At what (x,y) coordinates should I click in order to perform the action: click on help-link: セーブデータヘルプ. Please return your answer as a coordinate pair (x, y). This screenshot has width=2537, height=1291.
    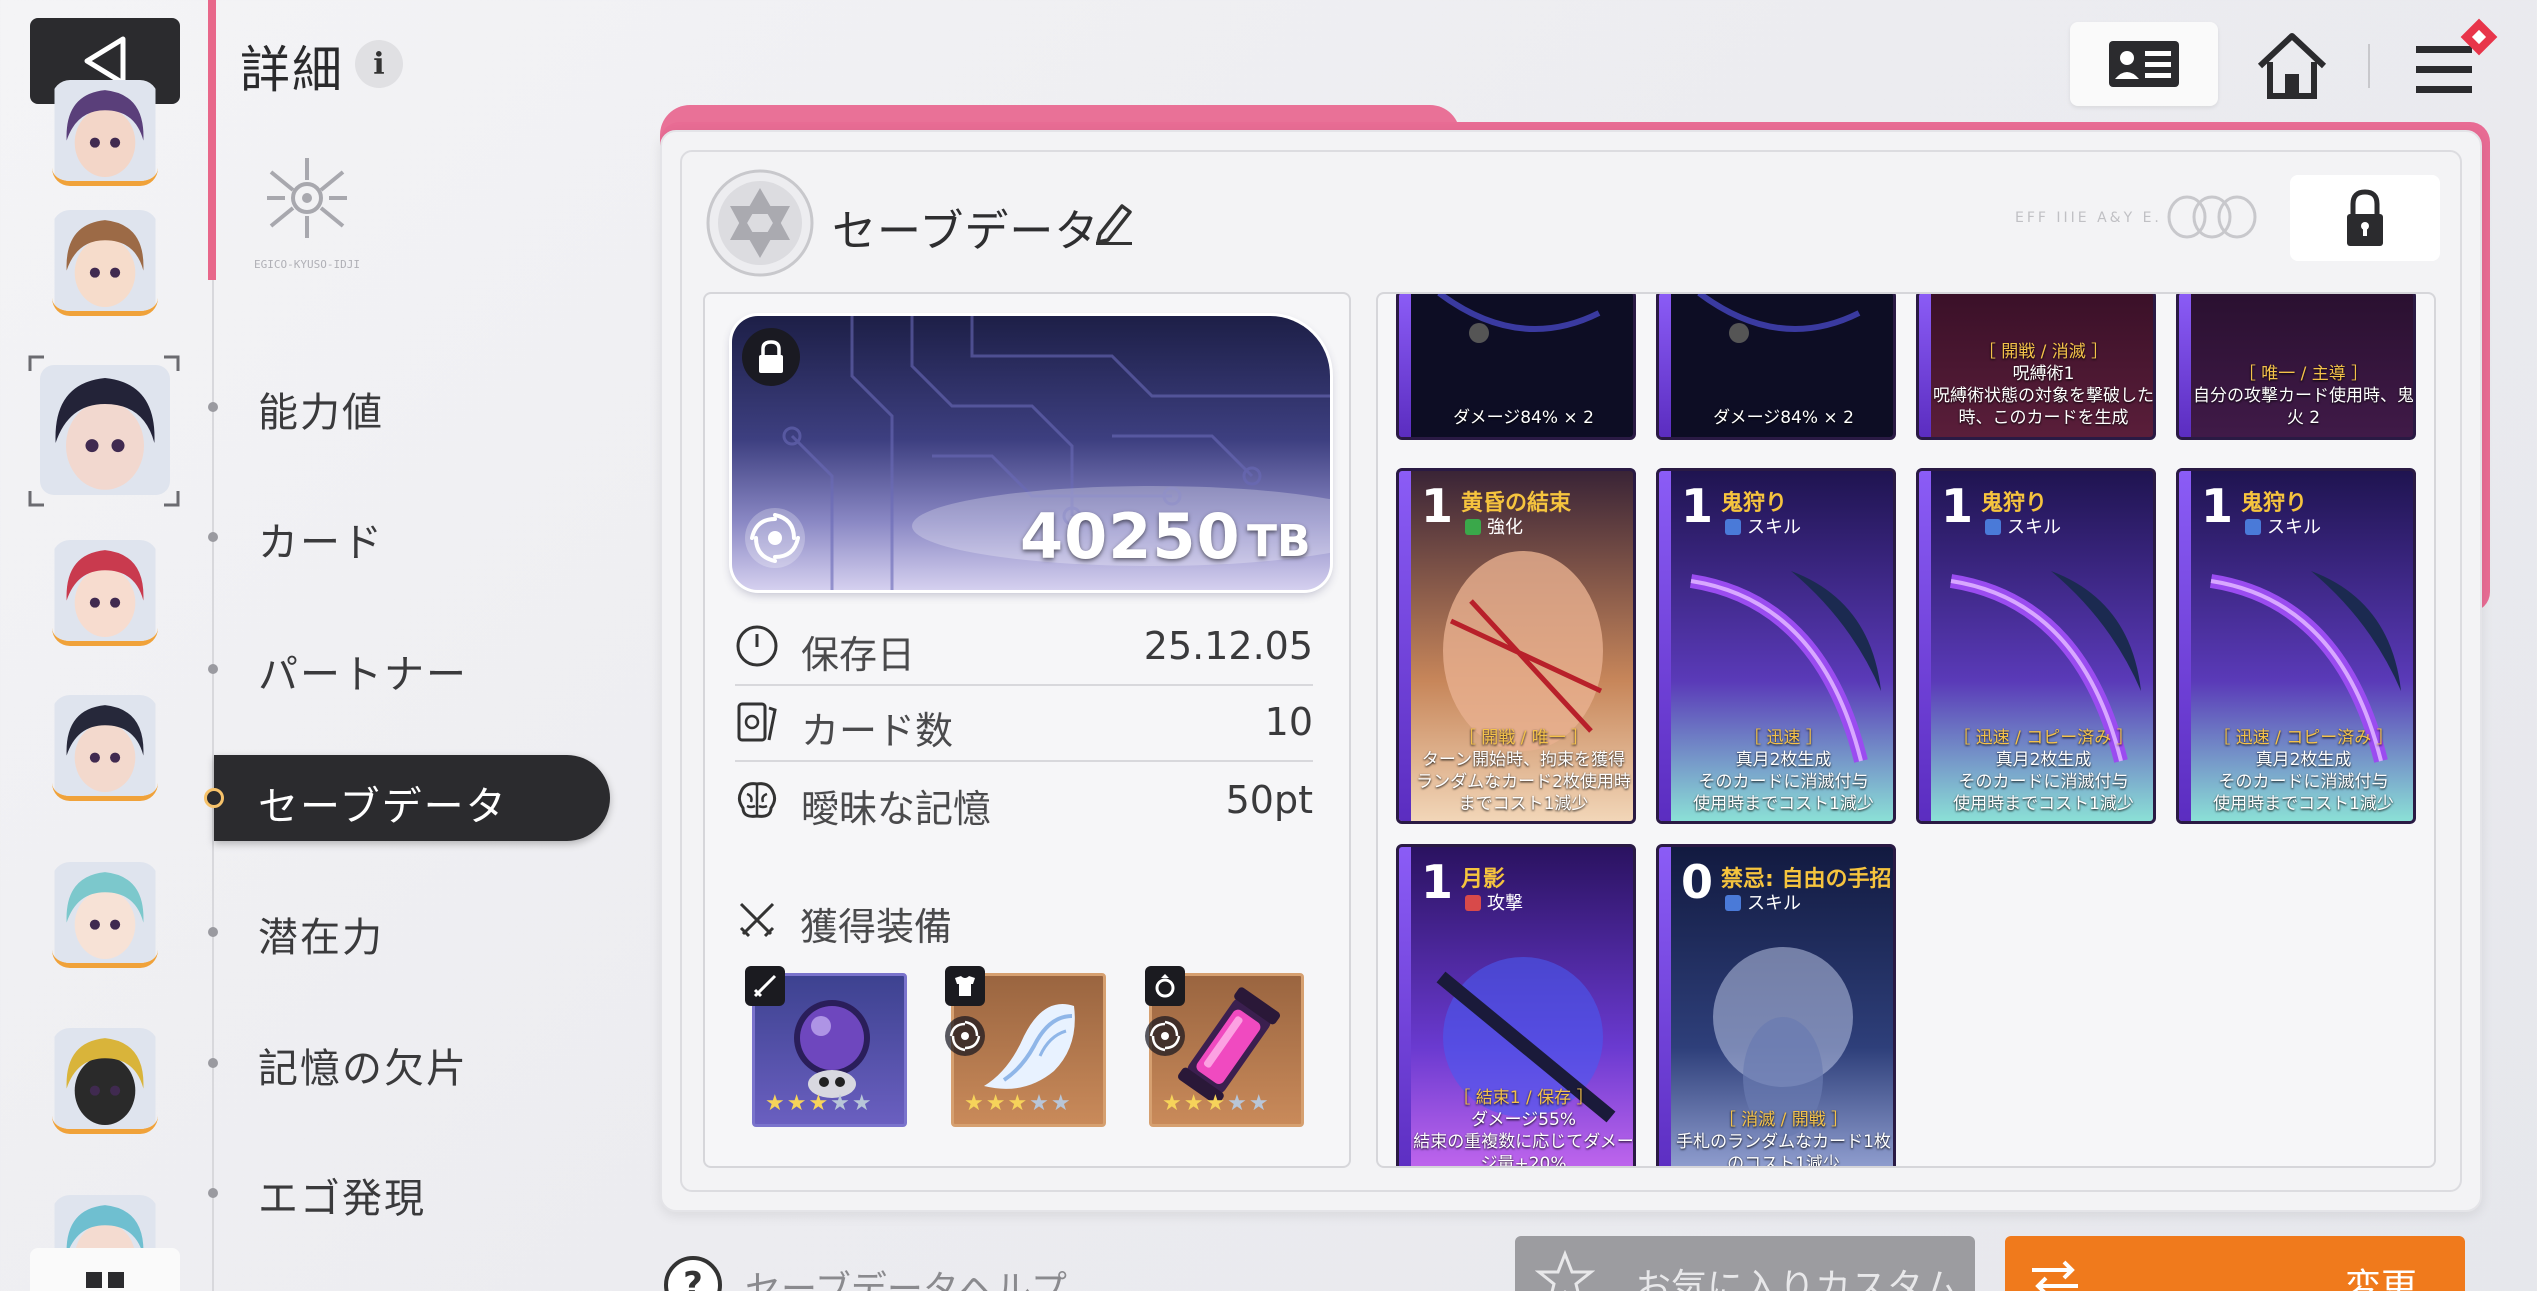
    Looking at the image, I should click on (906, 1275).